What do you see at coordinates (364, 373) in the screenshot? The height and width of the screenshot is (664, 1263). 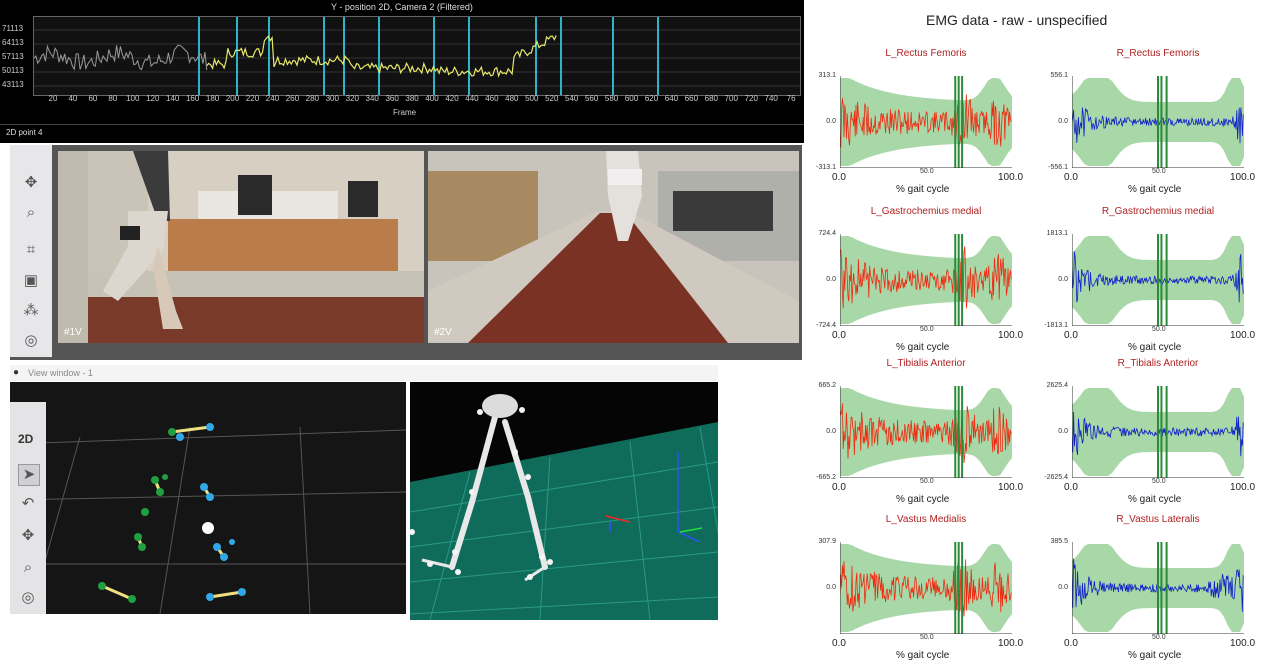 I see `view-window-title-bar: ● View window - 1` at bounding box center [364, 373].